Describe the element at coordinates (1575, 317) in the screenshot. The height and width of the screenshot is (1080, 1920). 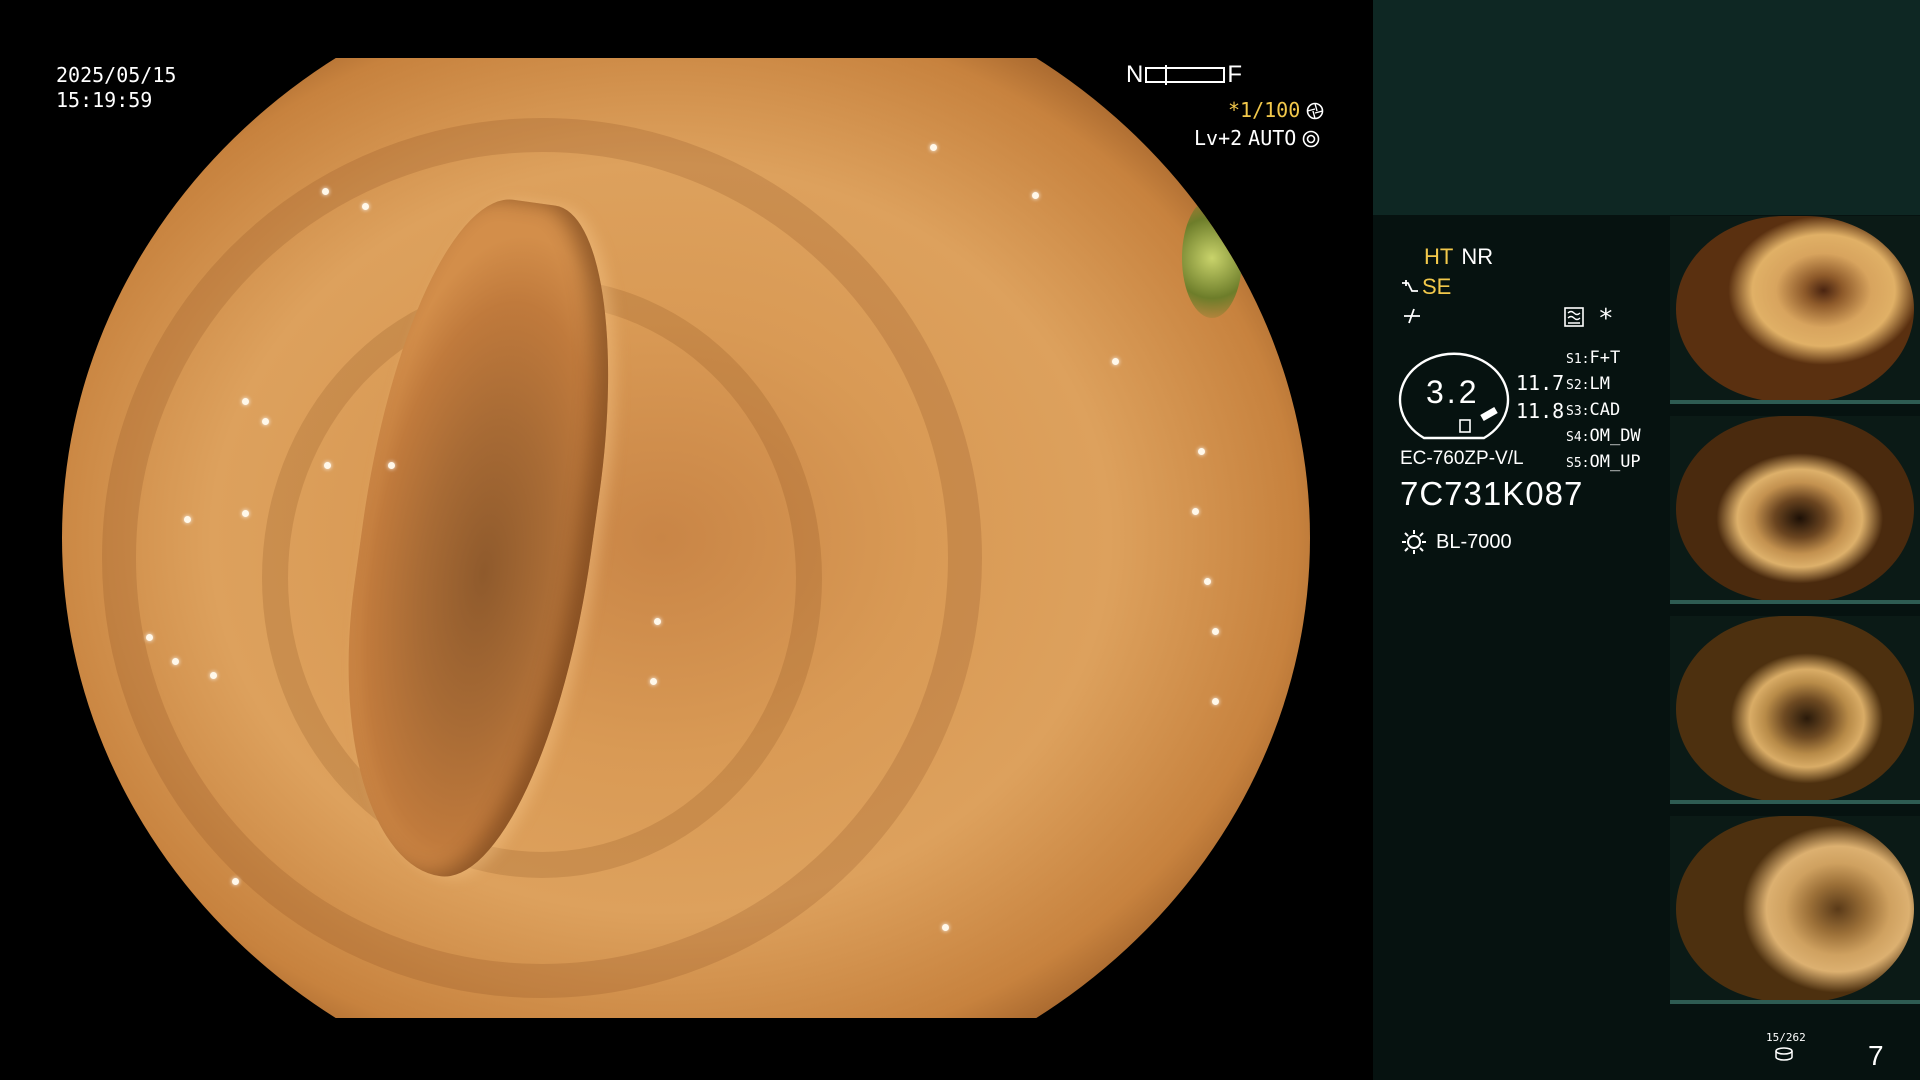
I see `wave-icon` at that location.